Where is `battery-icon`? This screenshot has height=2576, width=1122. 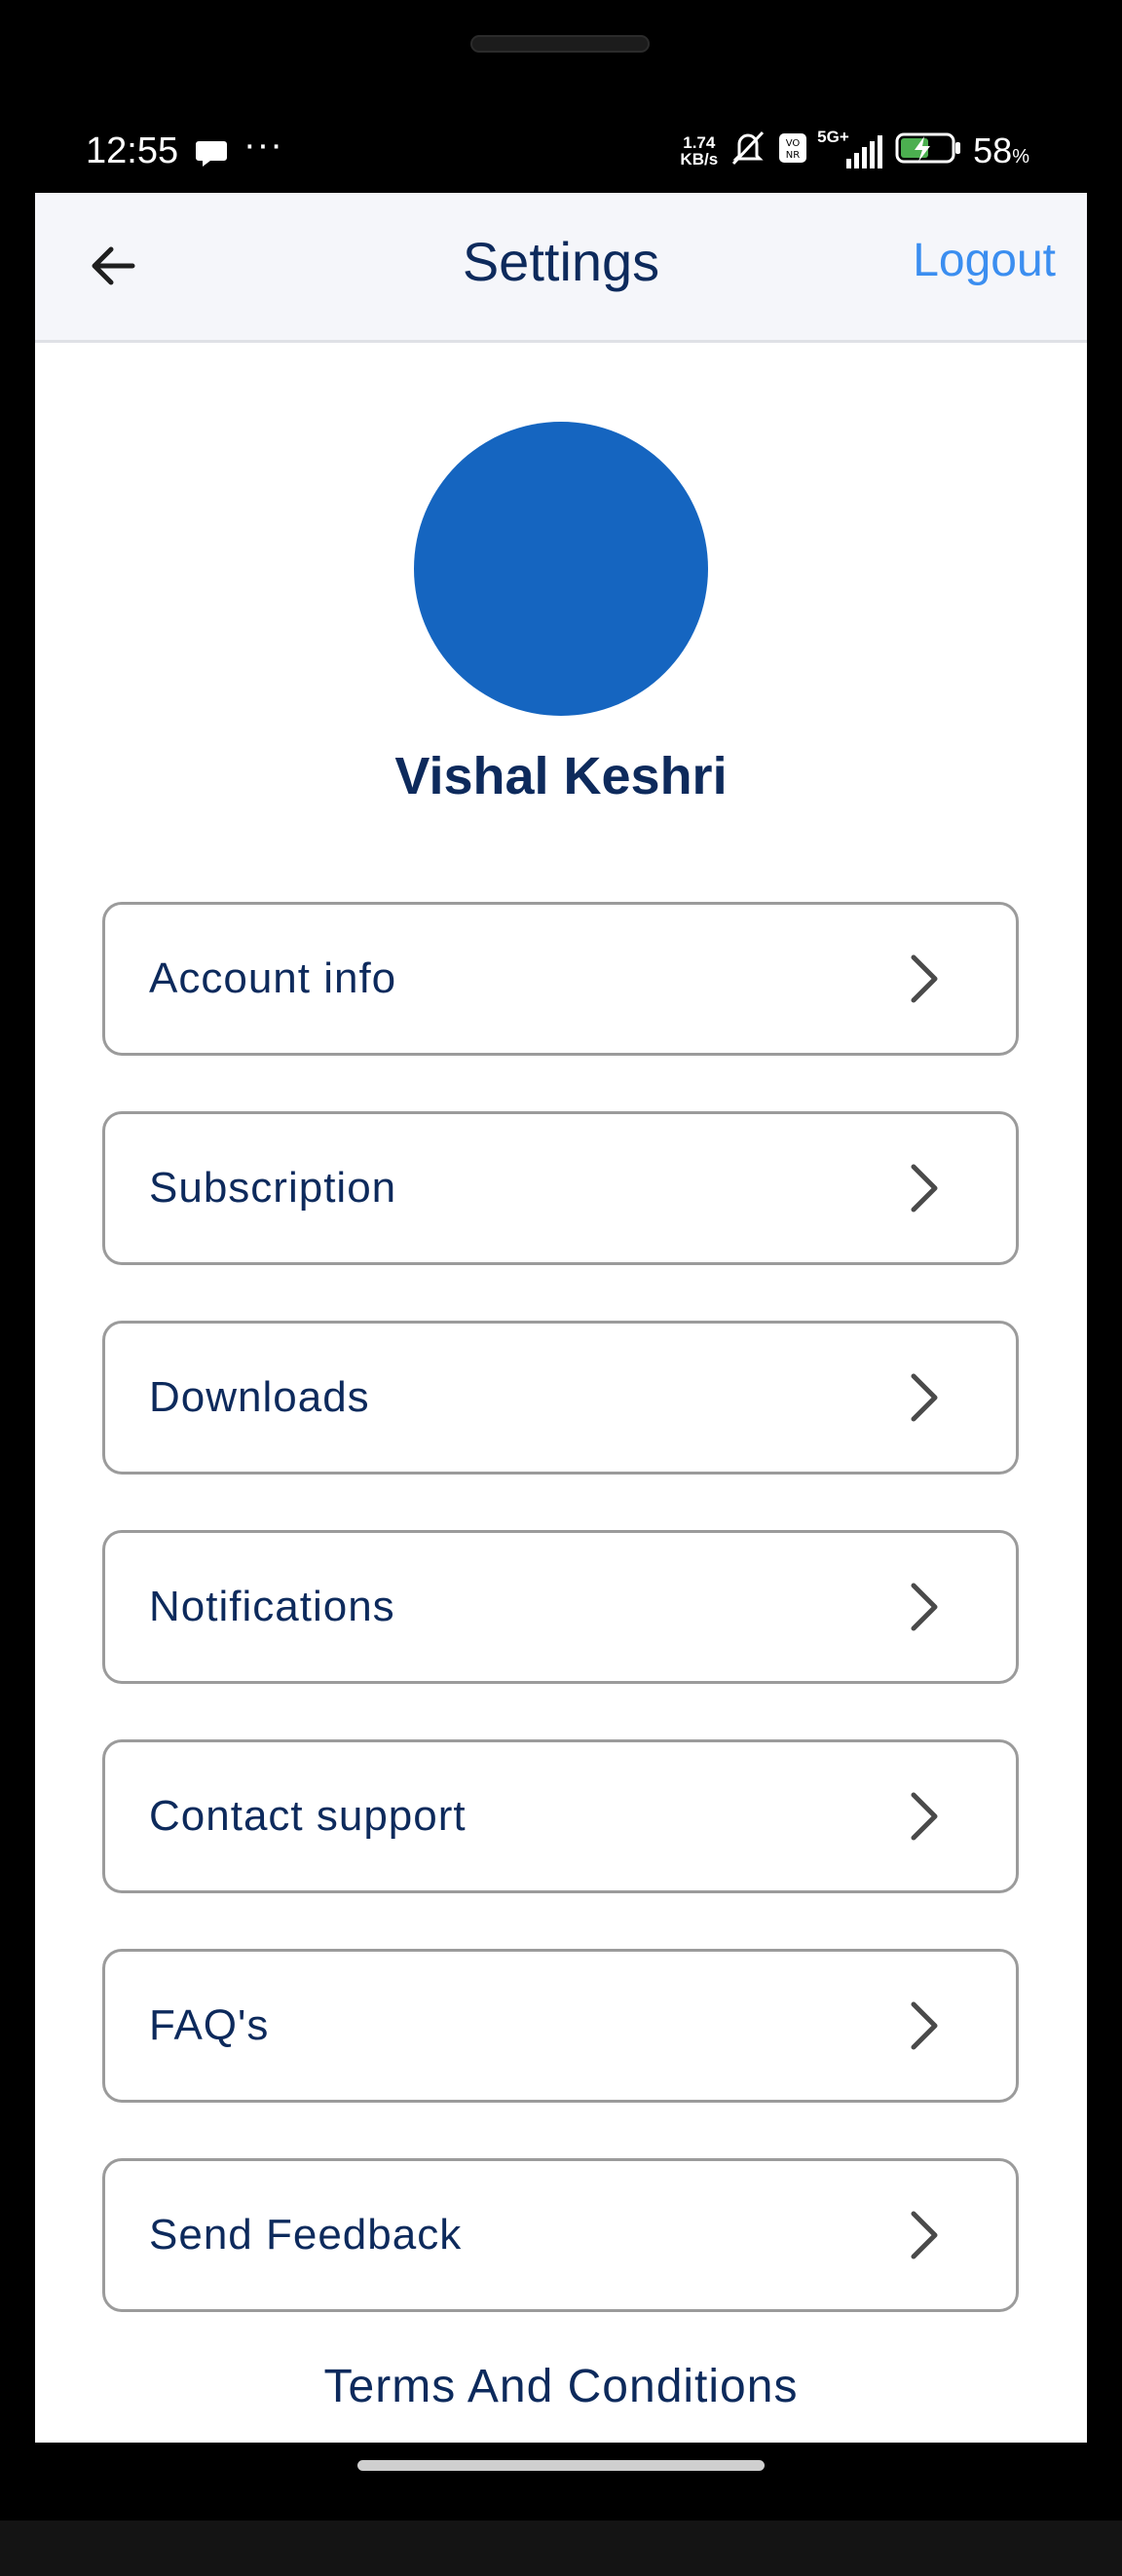 battery-icon is located at coordinates (929, 150).